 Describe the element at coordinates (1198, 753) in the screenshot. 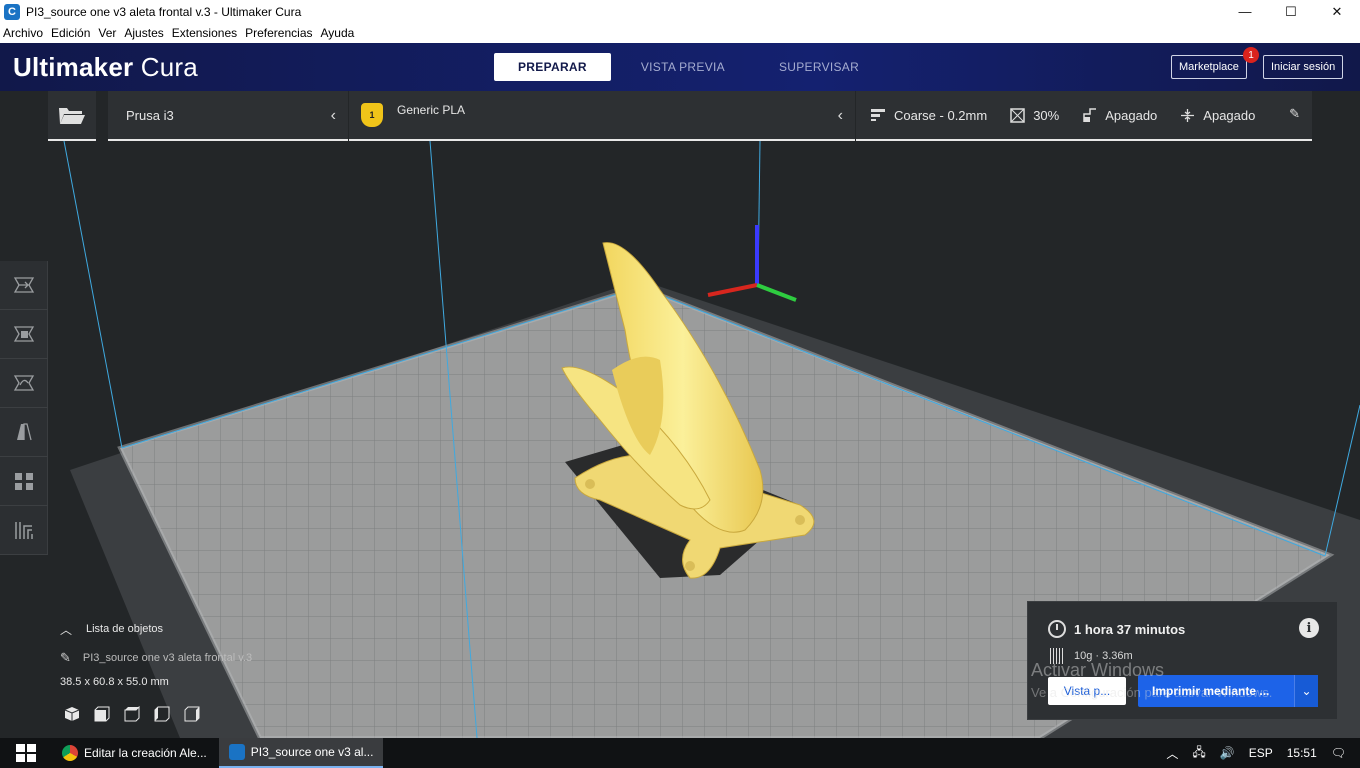

I see `network-icon: 🖧` at that location.